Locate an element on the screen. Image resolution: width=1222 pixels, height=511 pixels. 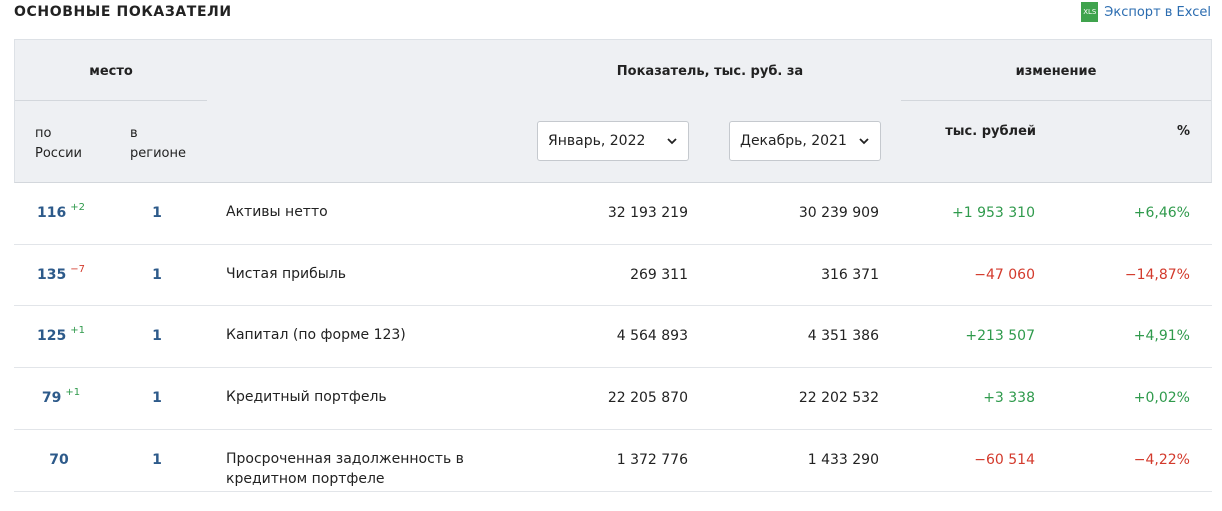
period-current-select: Январь, 2022 is located at coordinates (613, 141).